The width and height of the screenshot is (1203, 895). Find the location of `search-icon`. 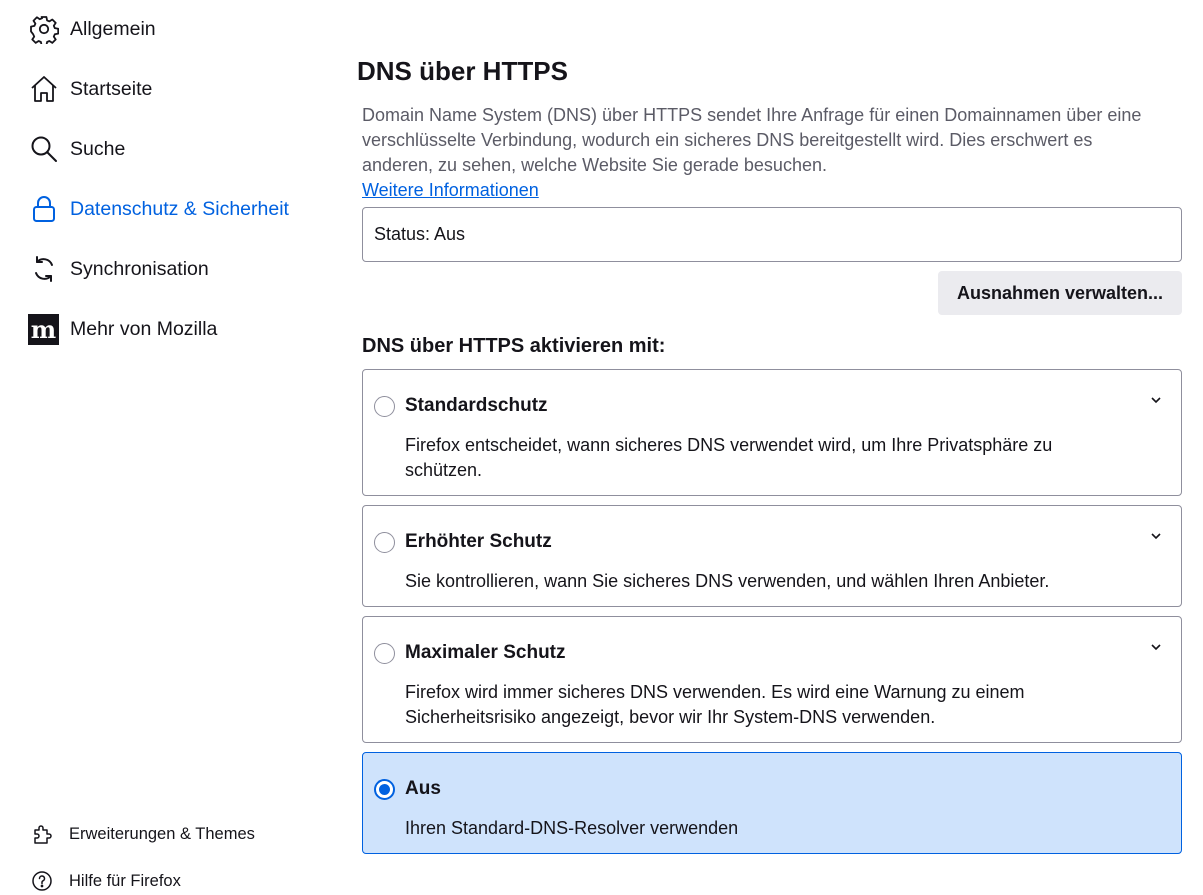

search-icon is located at coordinates (43, 149).